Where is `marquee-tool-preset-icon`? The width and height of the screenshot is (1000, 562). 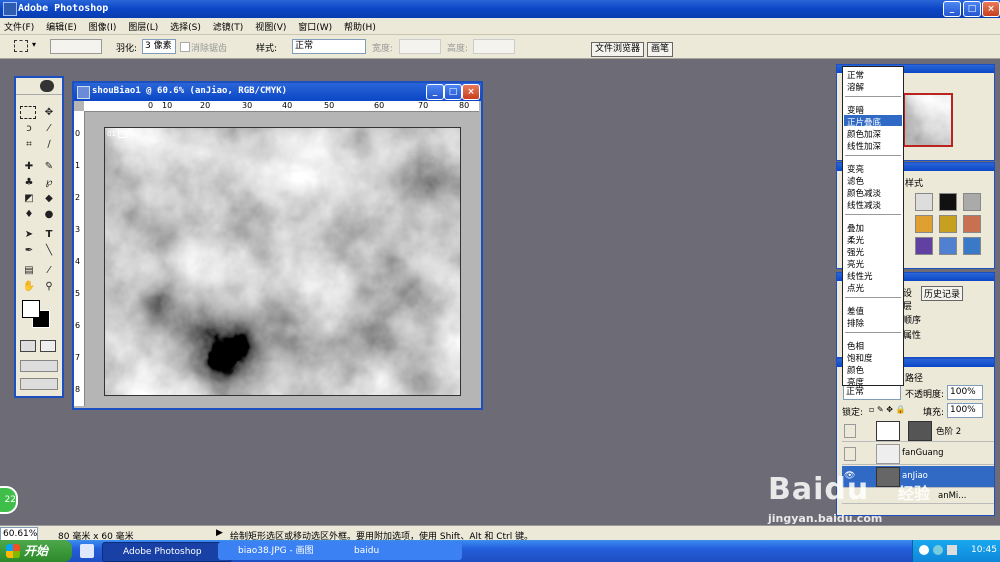
marquee-tool-preset-icon is located at coordinates (21, 46).